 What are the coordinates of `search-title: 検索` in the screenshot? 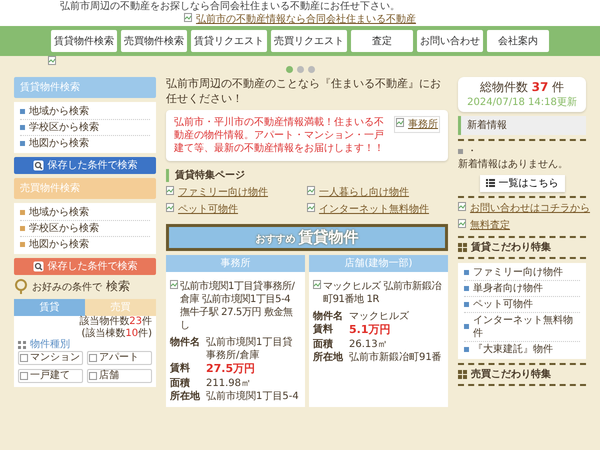 It's located at (118, 287).